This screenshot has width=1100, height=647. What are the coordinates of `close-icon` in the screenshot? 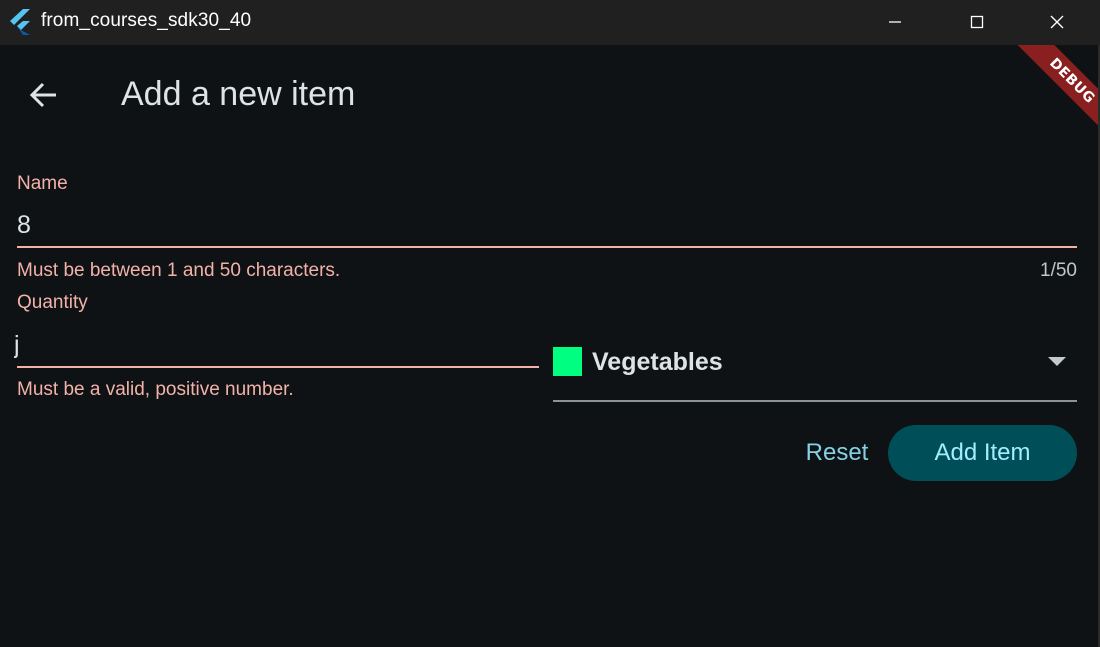 It's located at (1057, 22).